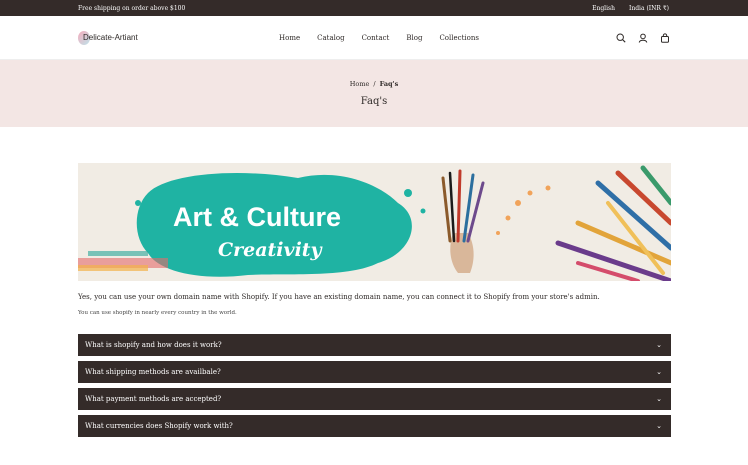  Describe the element at coordinates (374, 345) in the screenshot. I see `faq-item: What is shopify and how does it work? ⌄` at that location.